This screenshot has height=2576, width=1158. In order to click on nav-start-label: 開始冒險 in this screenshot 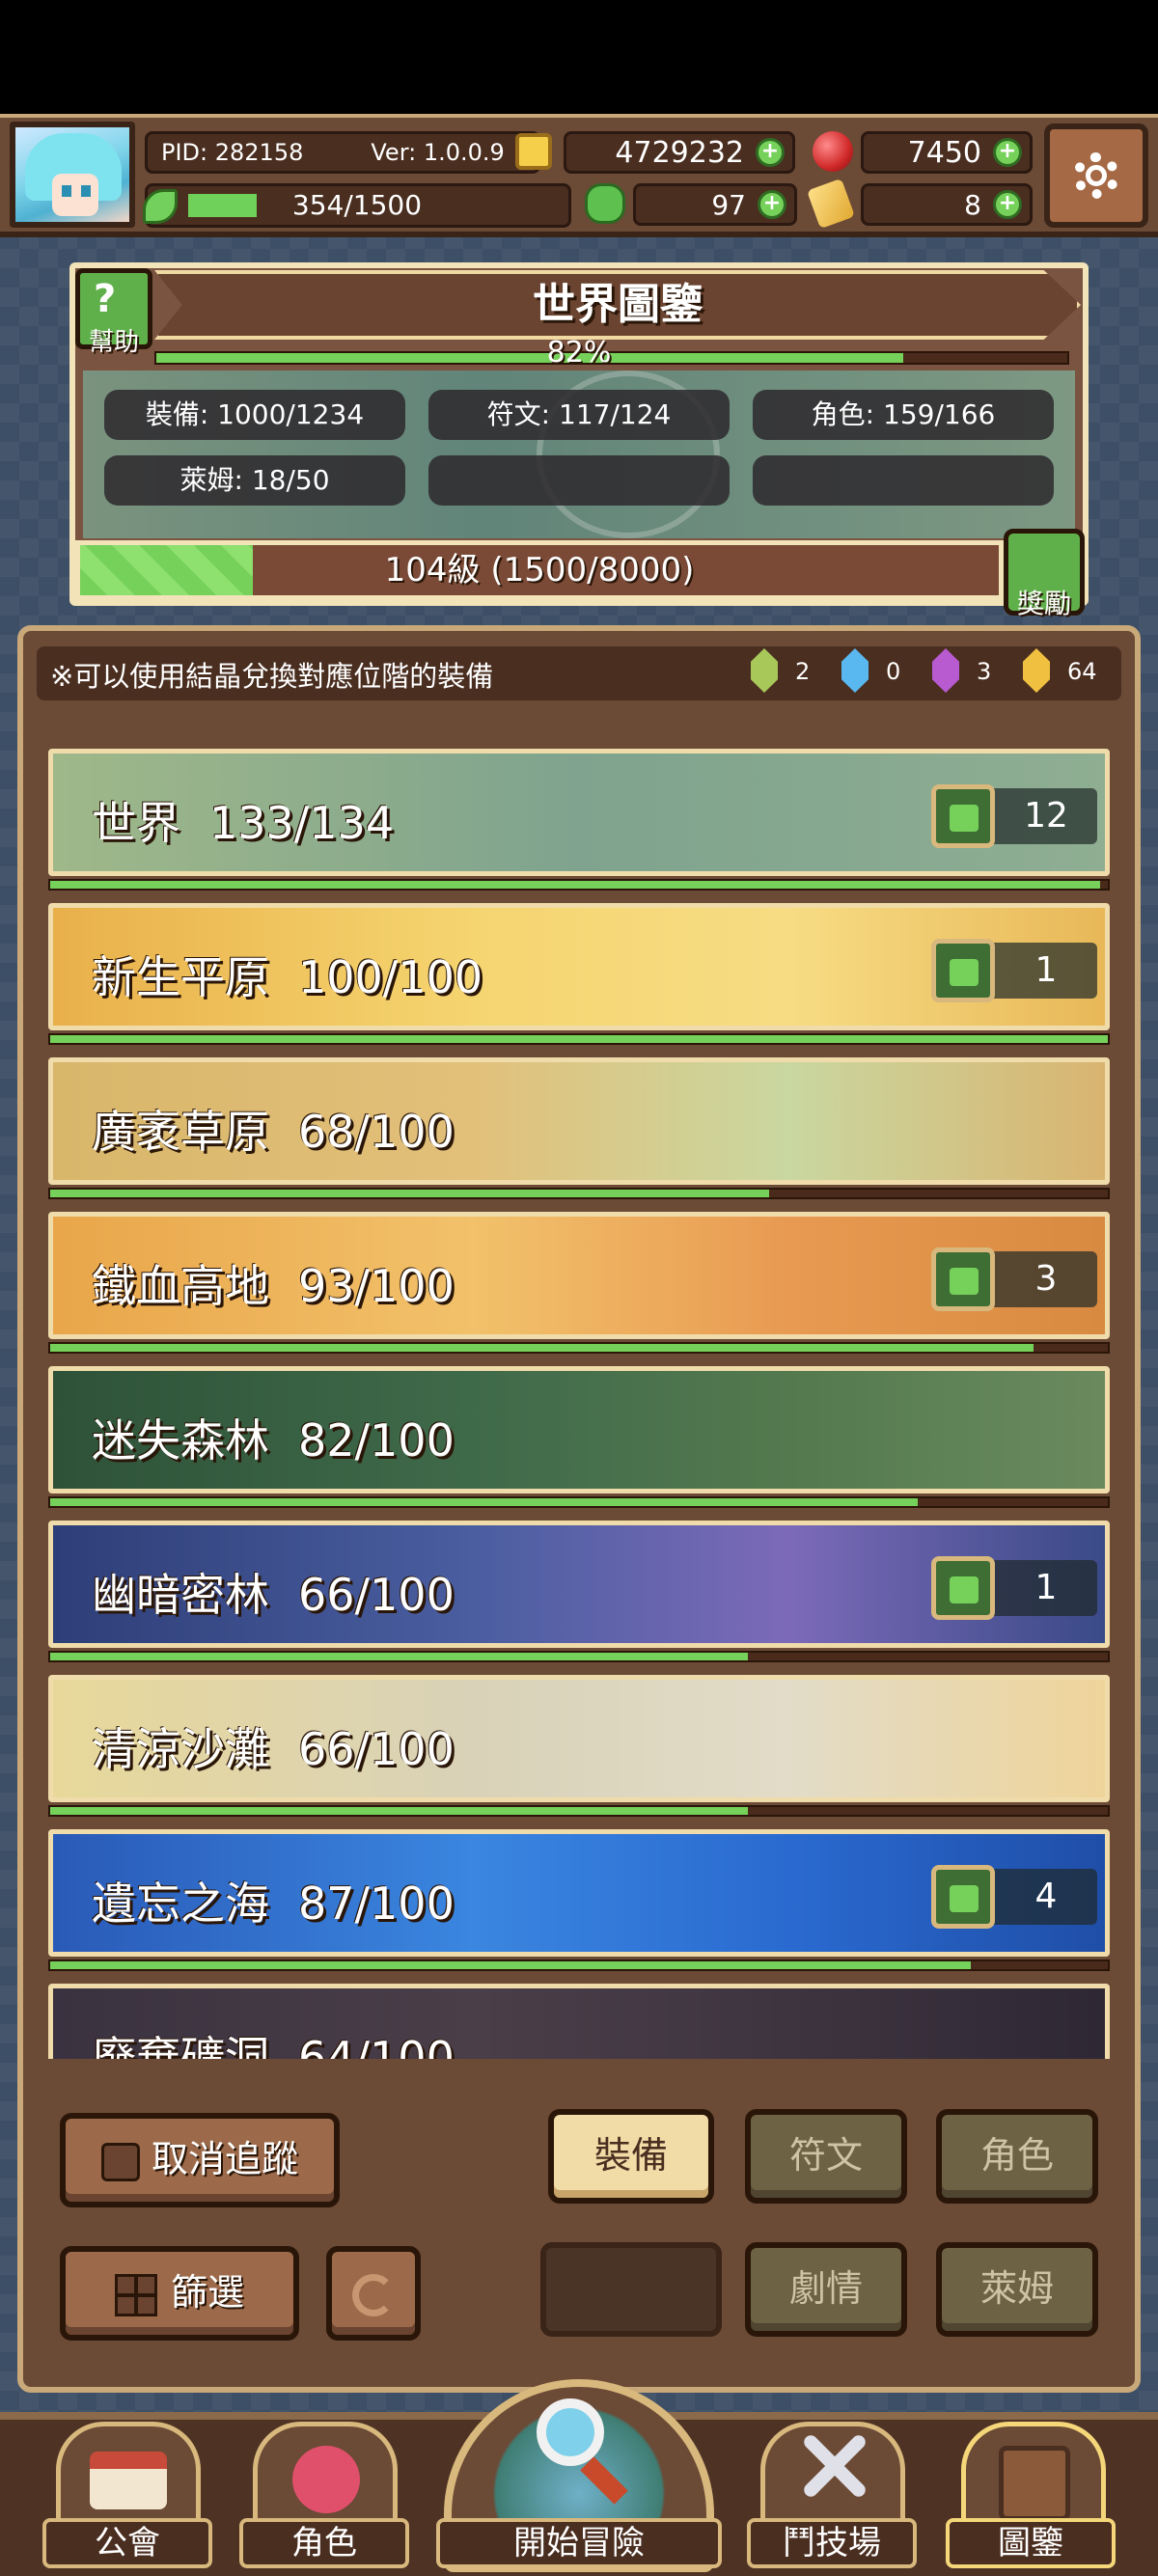, I will do `click(579, 2543)`.